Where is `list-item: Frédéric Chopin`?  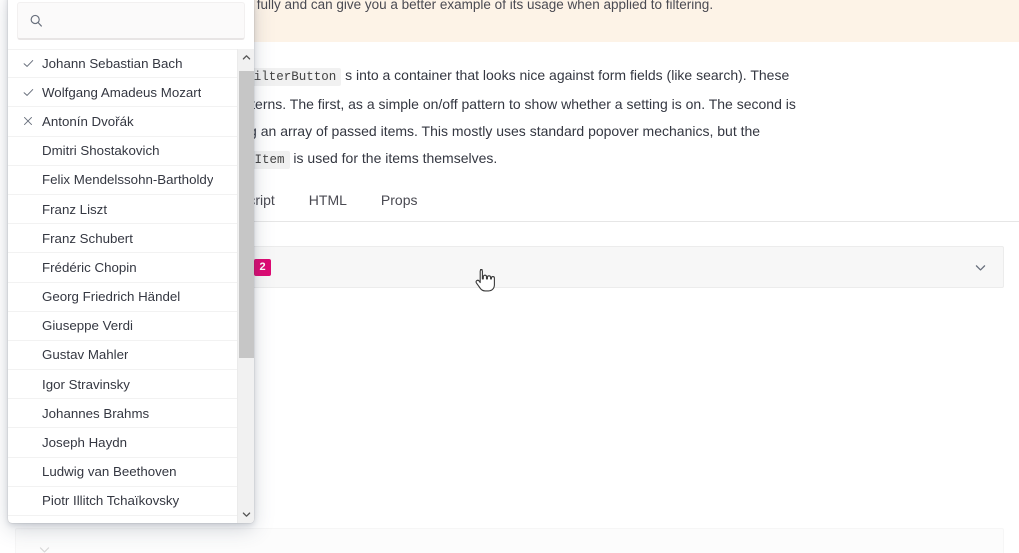 list-item: Frédéric Chopin is located at coordinates (131, 268).